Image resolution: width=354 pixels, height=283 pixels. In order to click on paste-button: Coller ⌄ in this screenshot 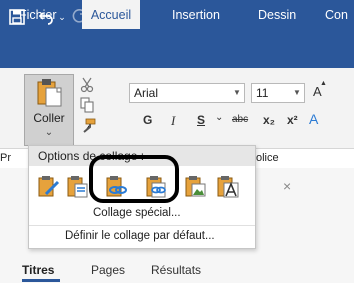, I will do `click(49, 110)`.